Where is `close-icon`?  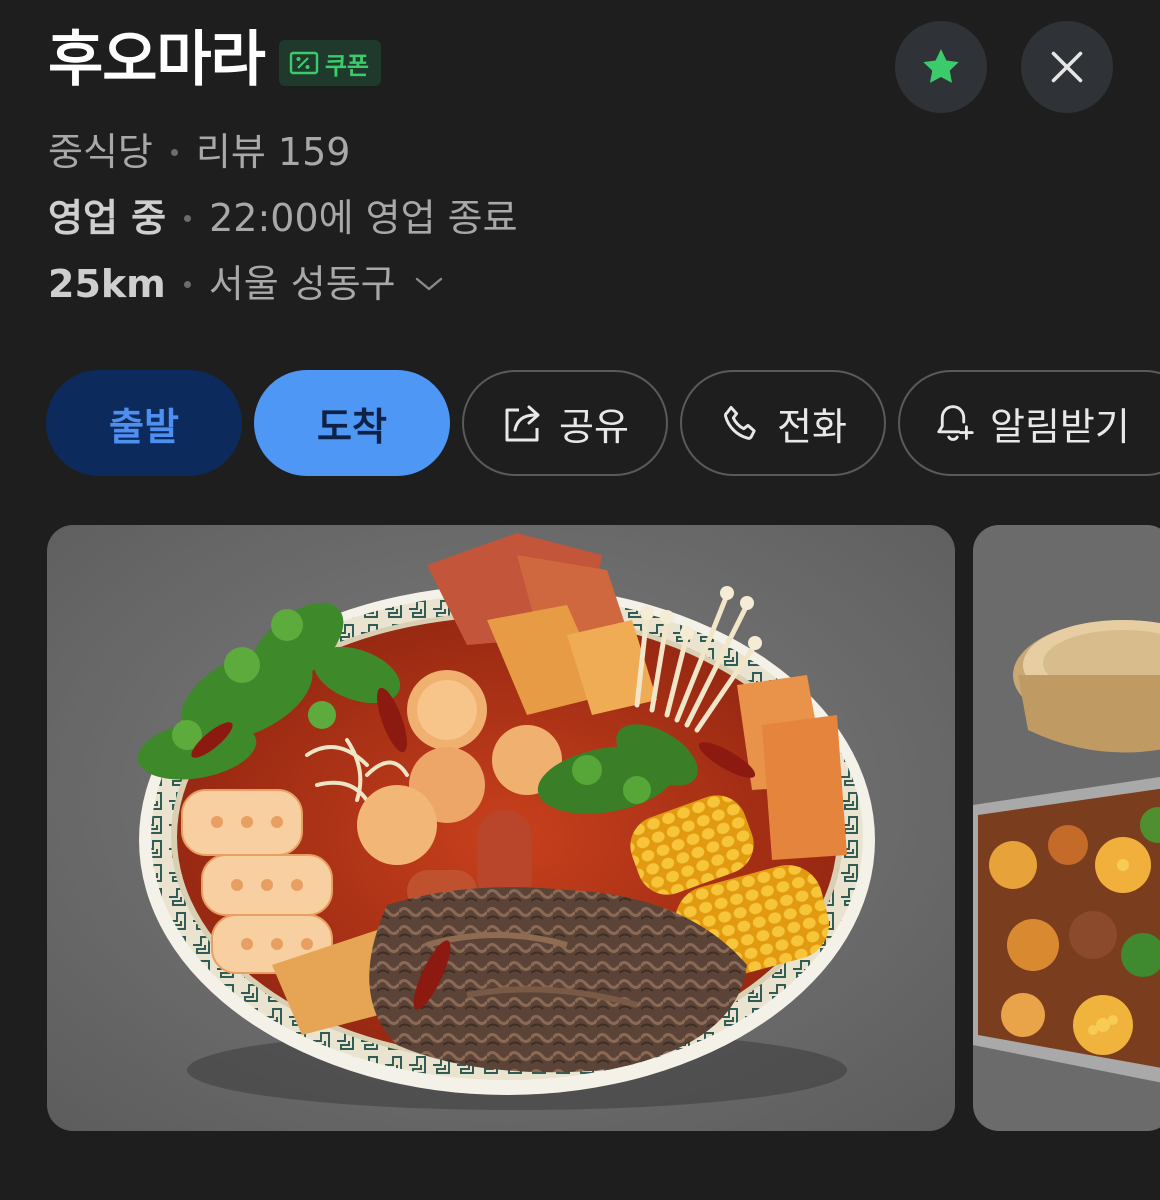
close-icon is located at coordinates (1067, 67).